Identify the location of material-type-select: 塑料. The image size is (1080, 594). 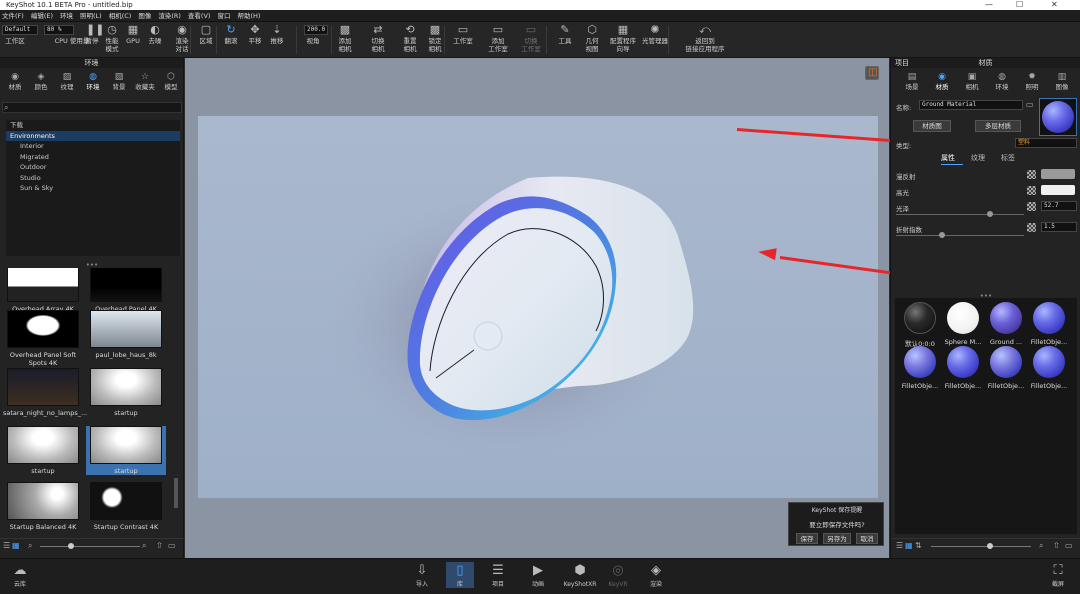
(1046, 143).